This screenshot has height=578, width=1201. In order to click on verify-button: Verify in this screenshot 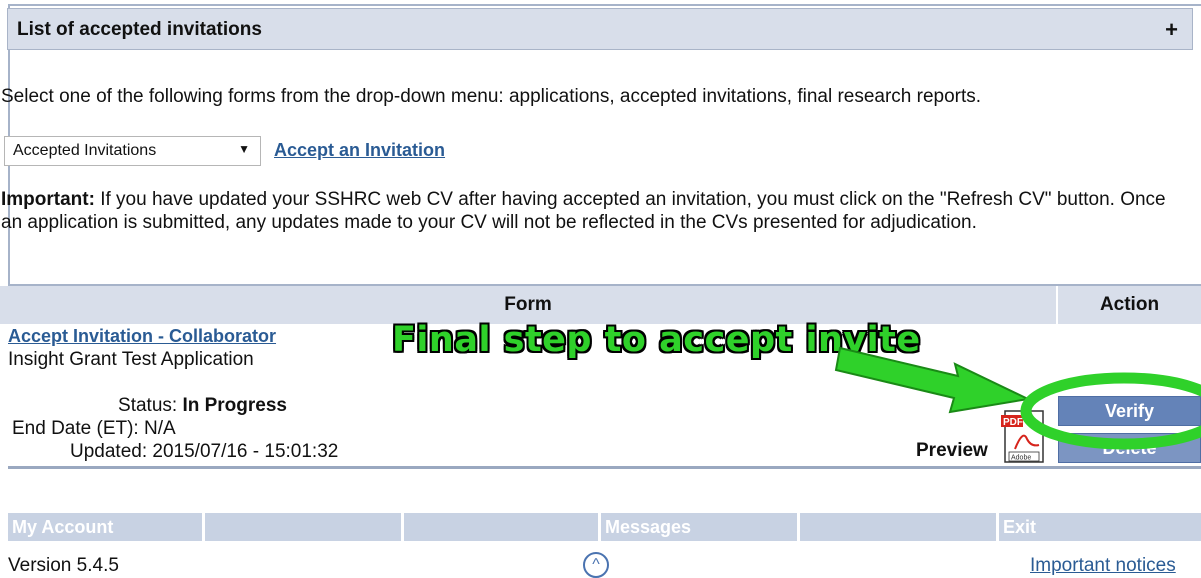, I will do `click(1129, 411)`.